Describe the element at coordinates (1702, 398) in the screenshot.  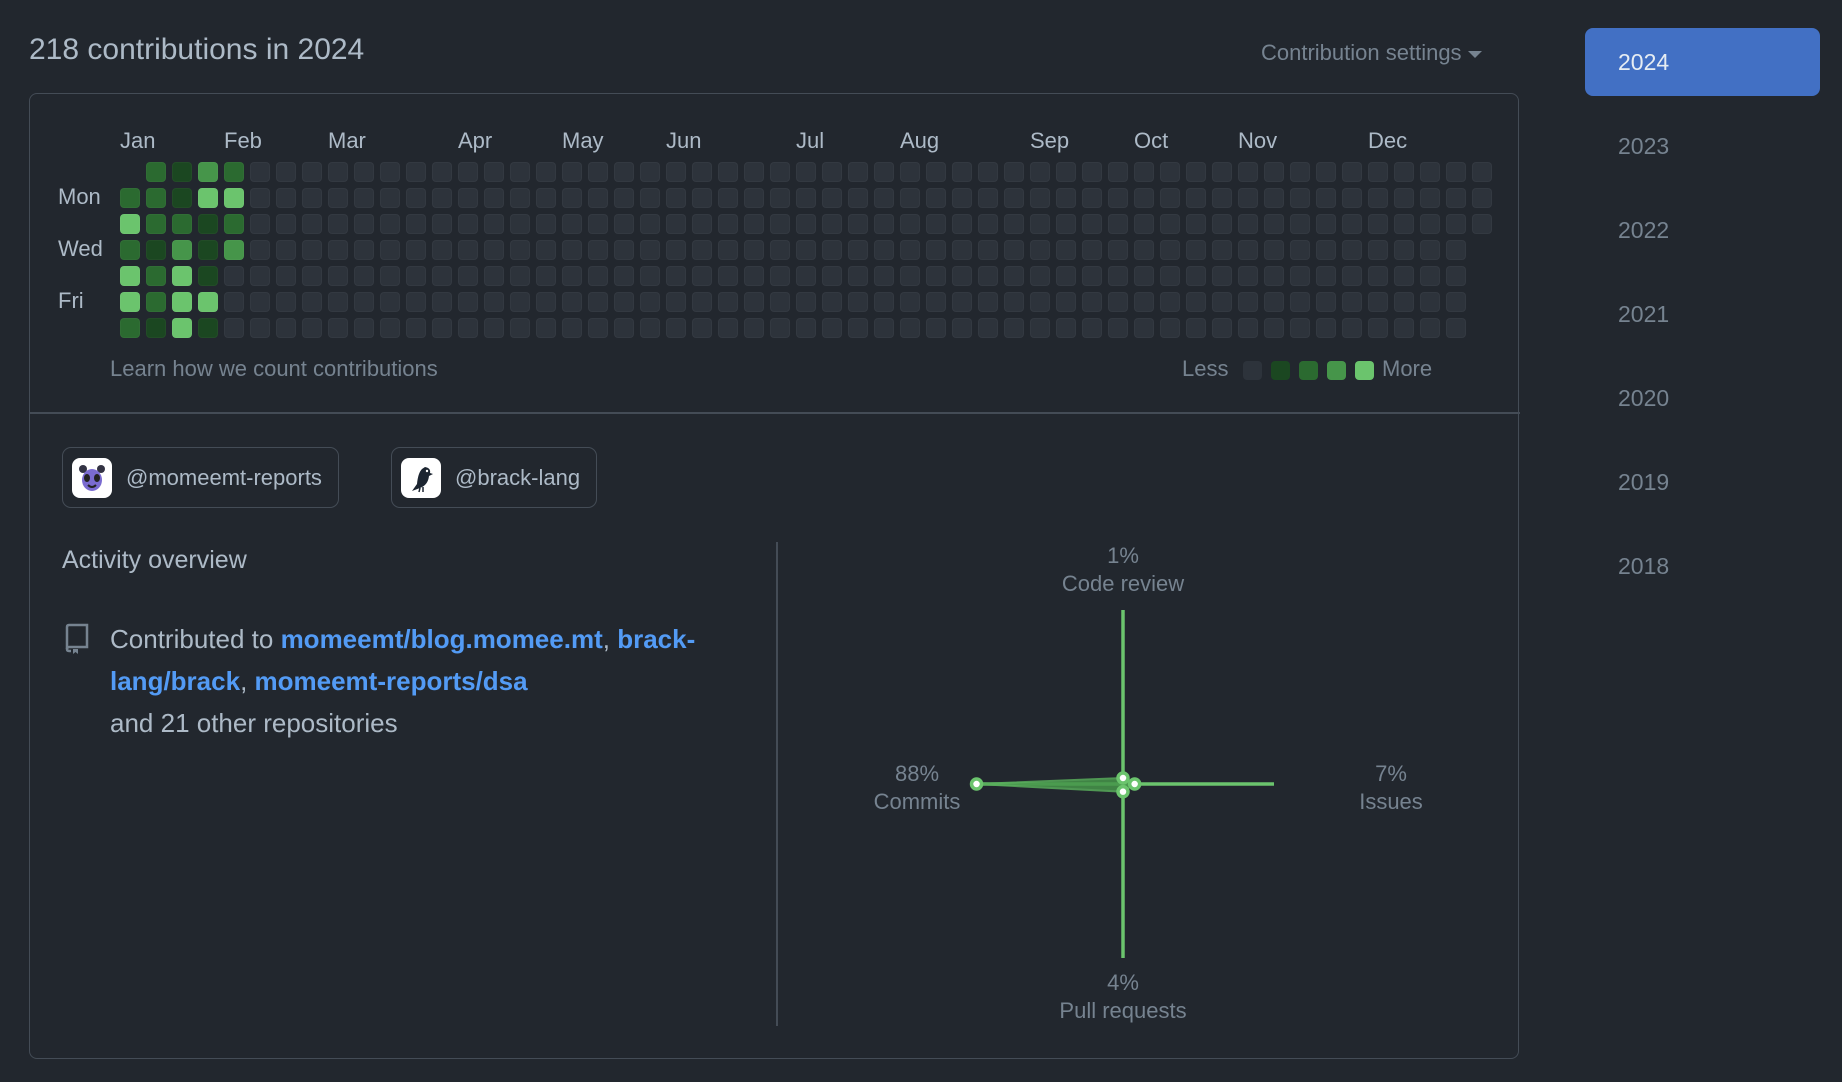
I see `year-2020: 2020` at that location.